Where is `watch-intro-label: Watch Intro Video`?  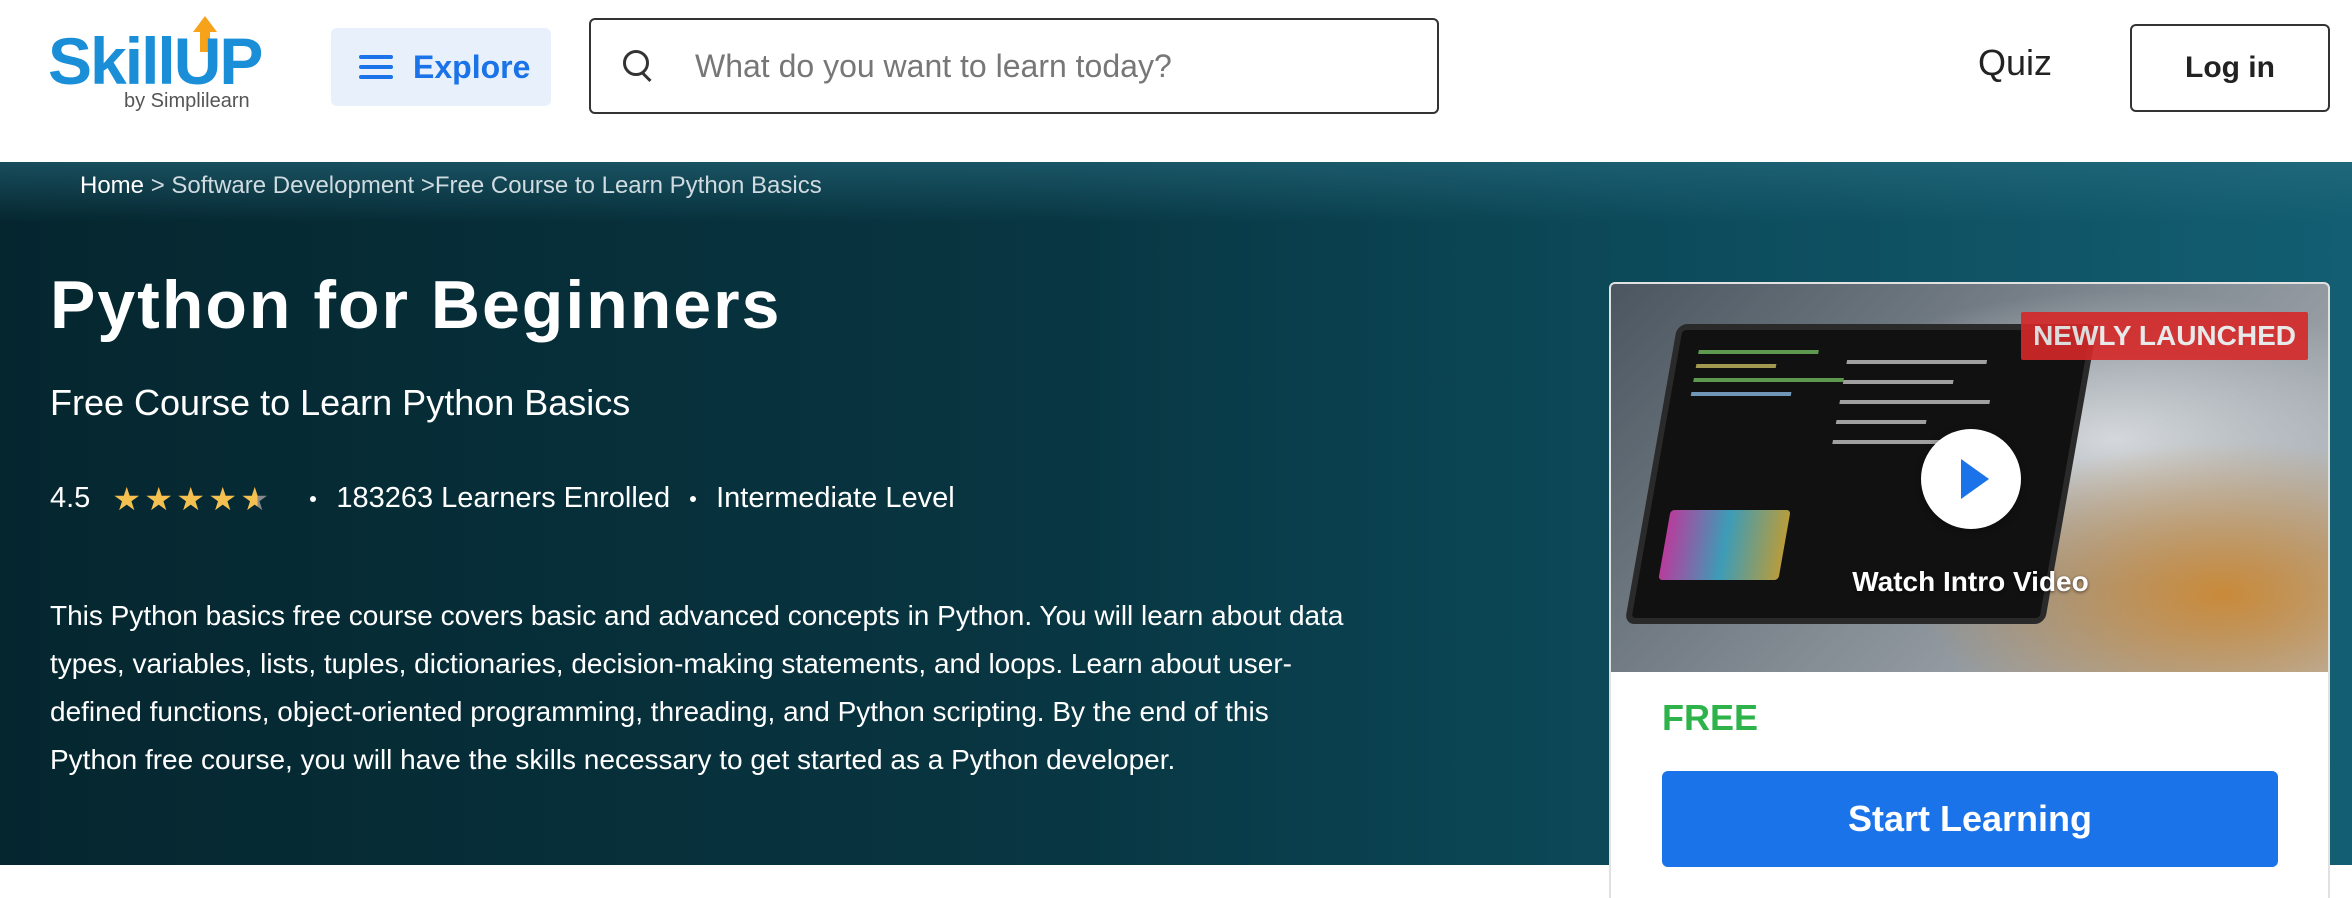
watch-intro-label: Watch Intro Video is located at coordinates (1969, 582).